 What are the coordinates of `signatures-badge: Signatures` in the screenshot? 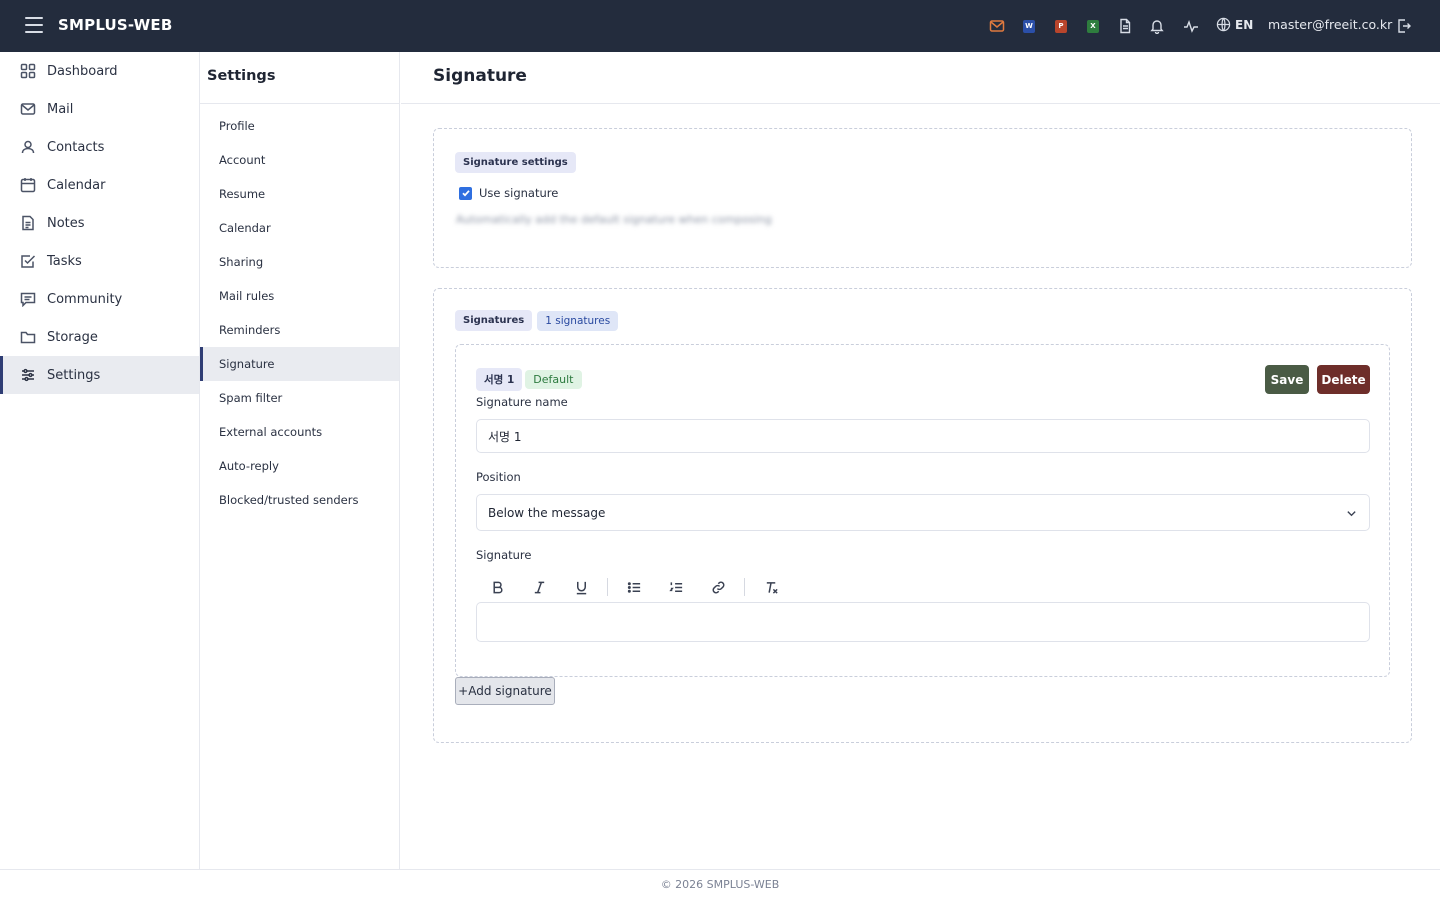 It's located at (494, 320).